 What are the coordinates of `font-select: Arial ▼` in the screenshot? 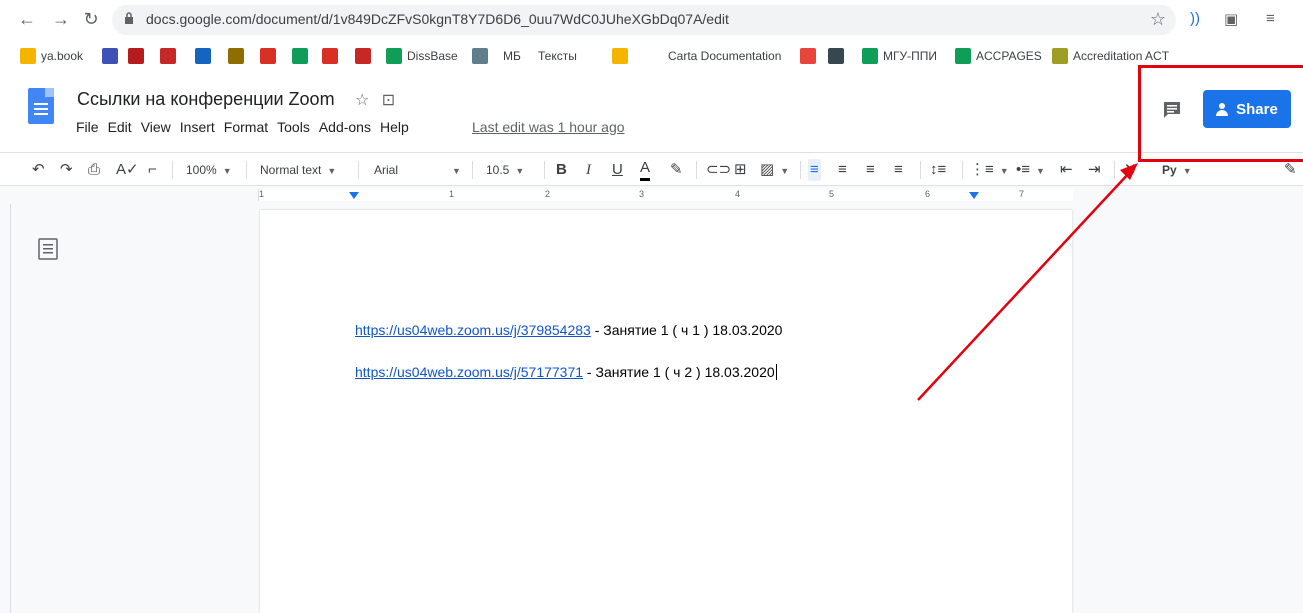 It's located at (417, 170).